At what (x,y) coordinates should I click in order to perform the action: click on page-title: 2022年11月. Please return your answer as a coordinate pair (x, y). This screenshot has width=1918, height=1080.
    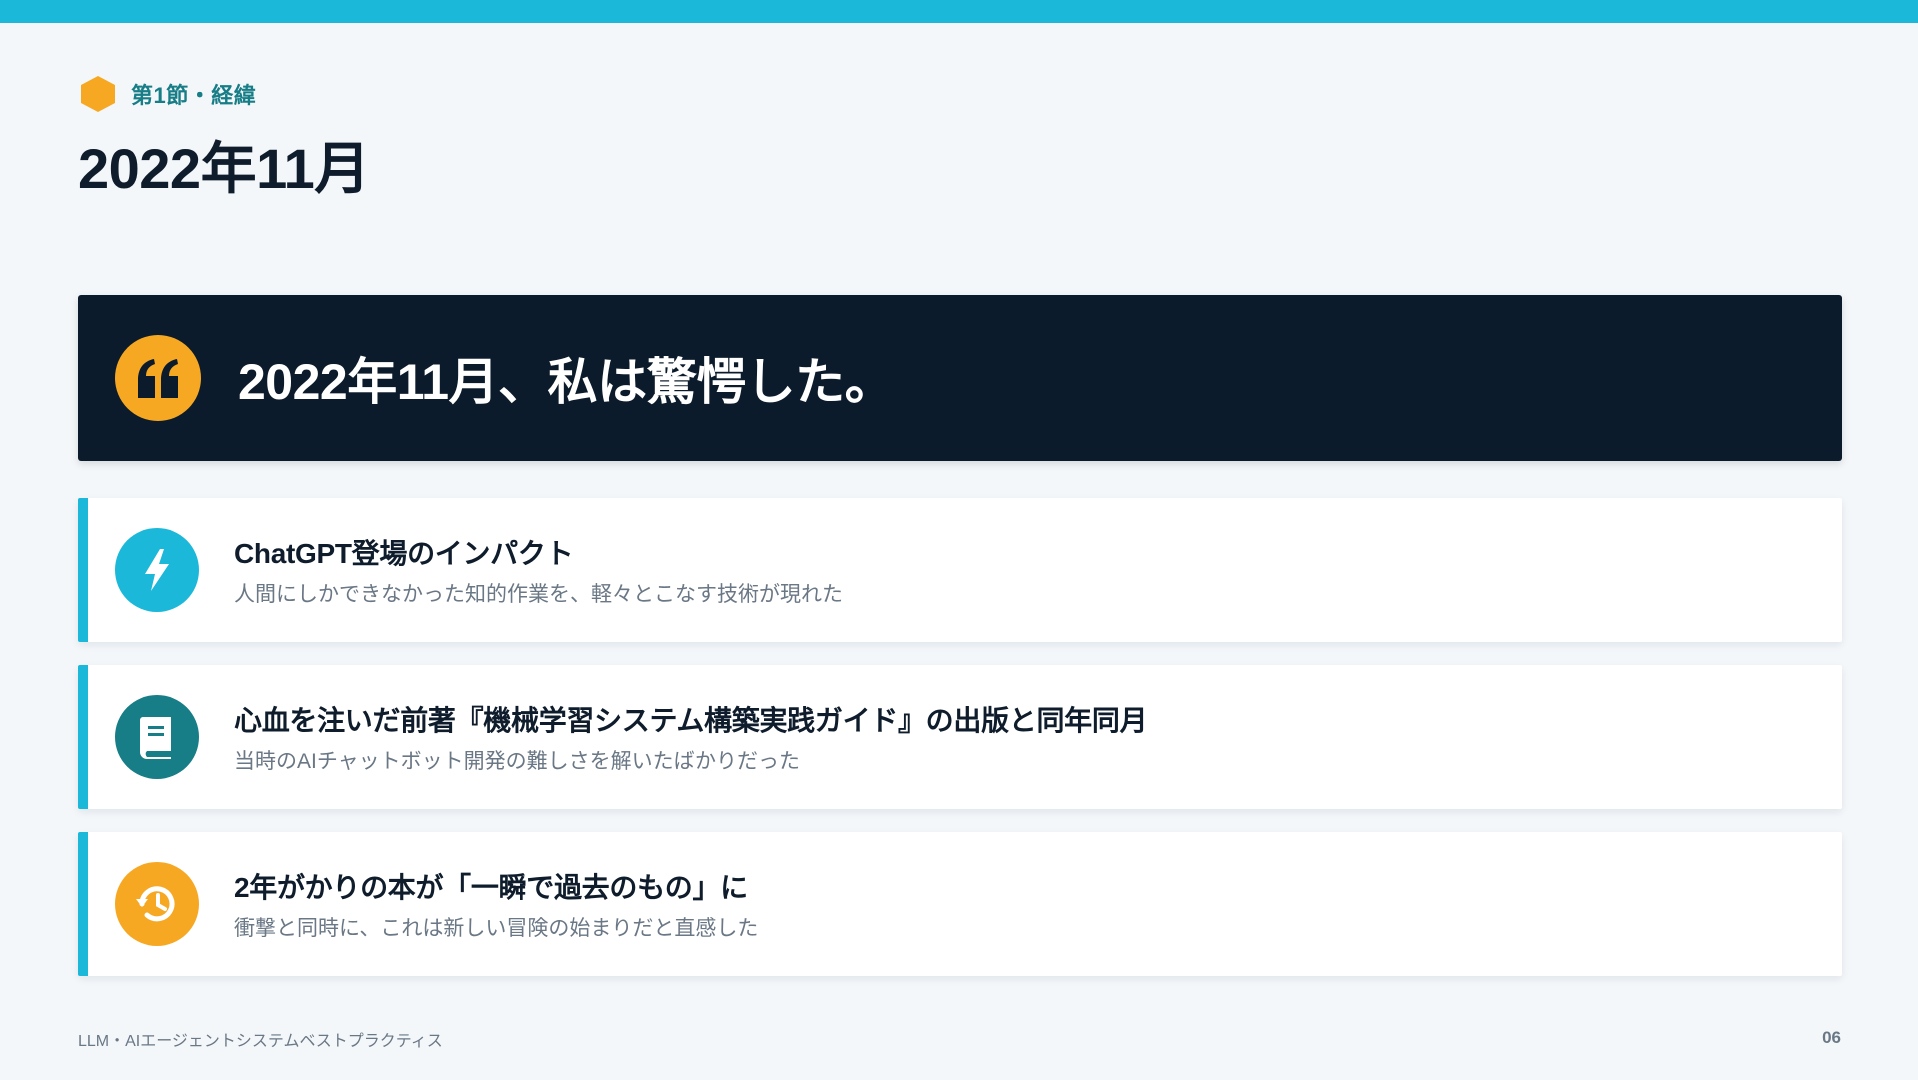
    Looking at the image, I should click on (224, 168).